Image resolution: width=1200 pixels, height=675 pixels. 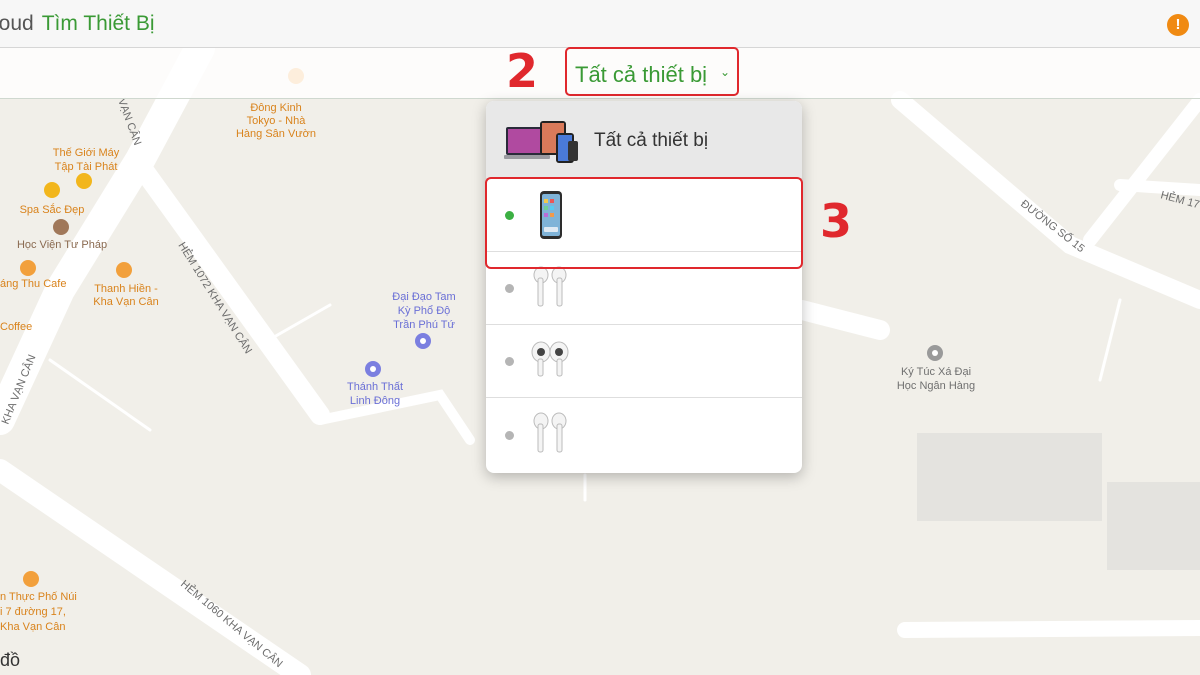 What do you see at coordinates (33, 612) in the screenshot?
I see `svg-text: i 7 đường 17,` at bounding box center [33, 612].